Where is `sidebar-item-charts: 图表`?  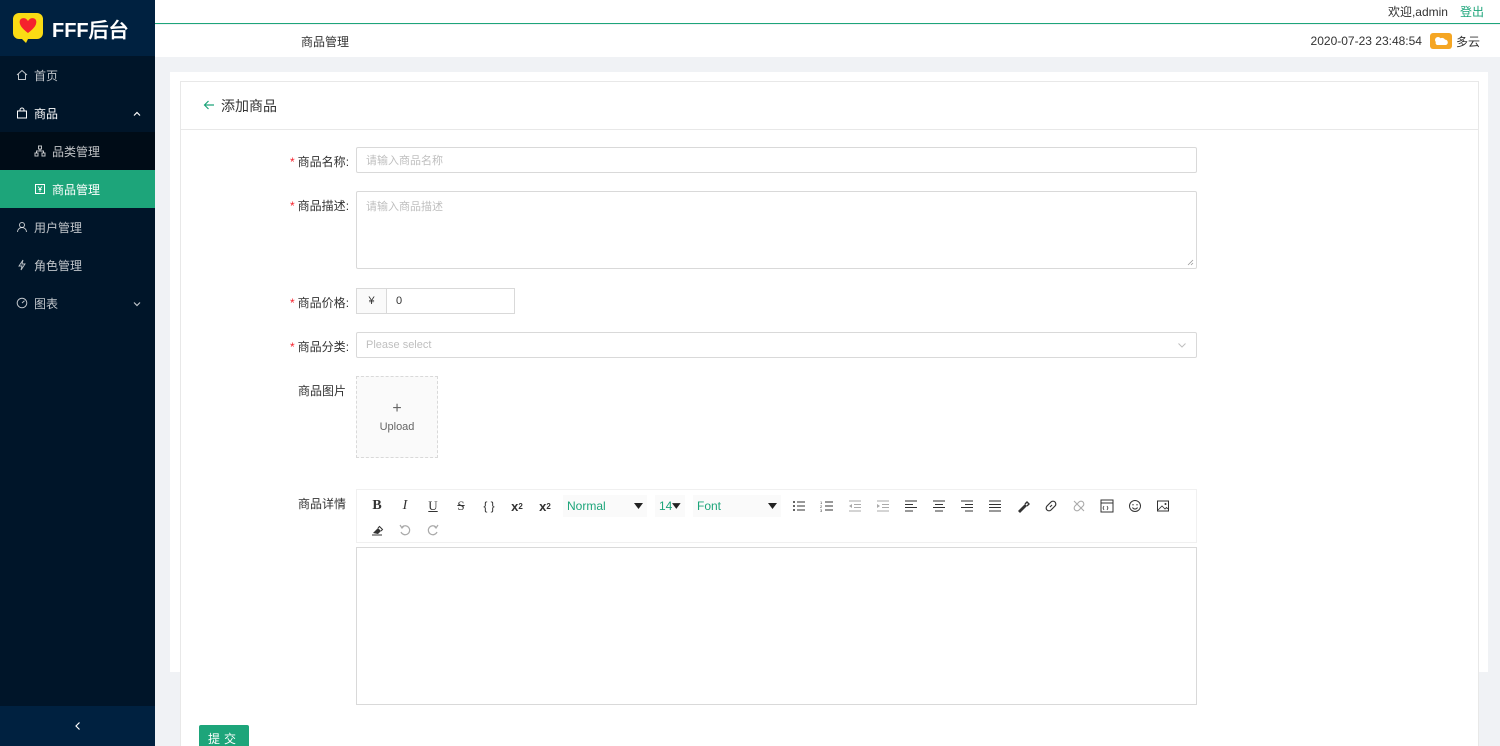
sidebar-item-charts: 图表 is located at coordinates (77, 303).